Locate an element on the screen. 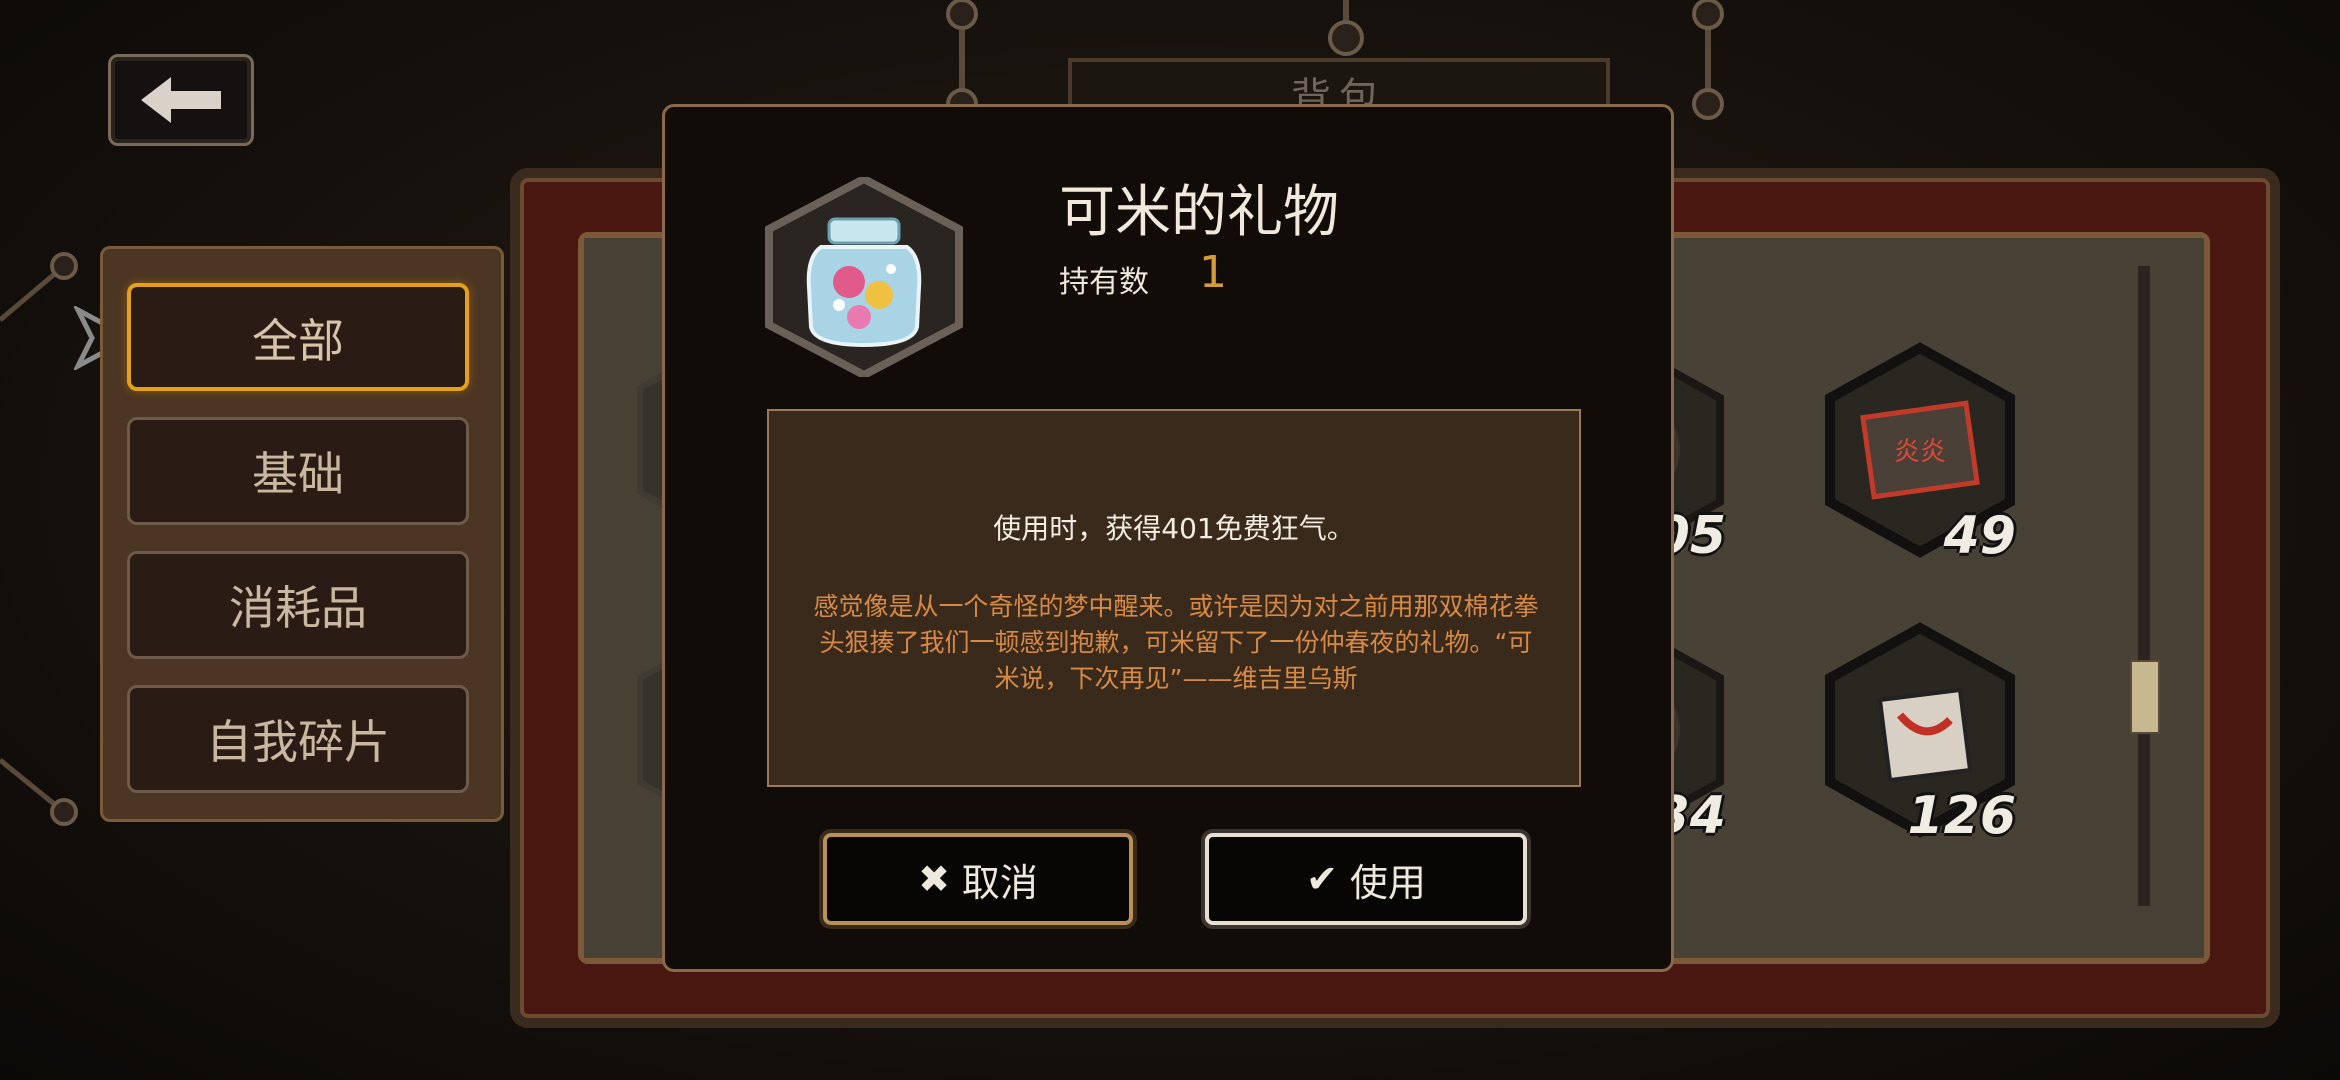  item-count: 49 is located at coordinates (1979, 536).